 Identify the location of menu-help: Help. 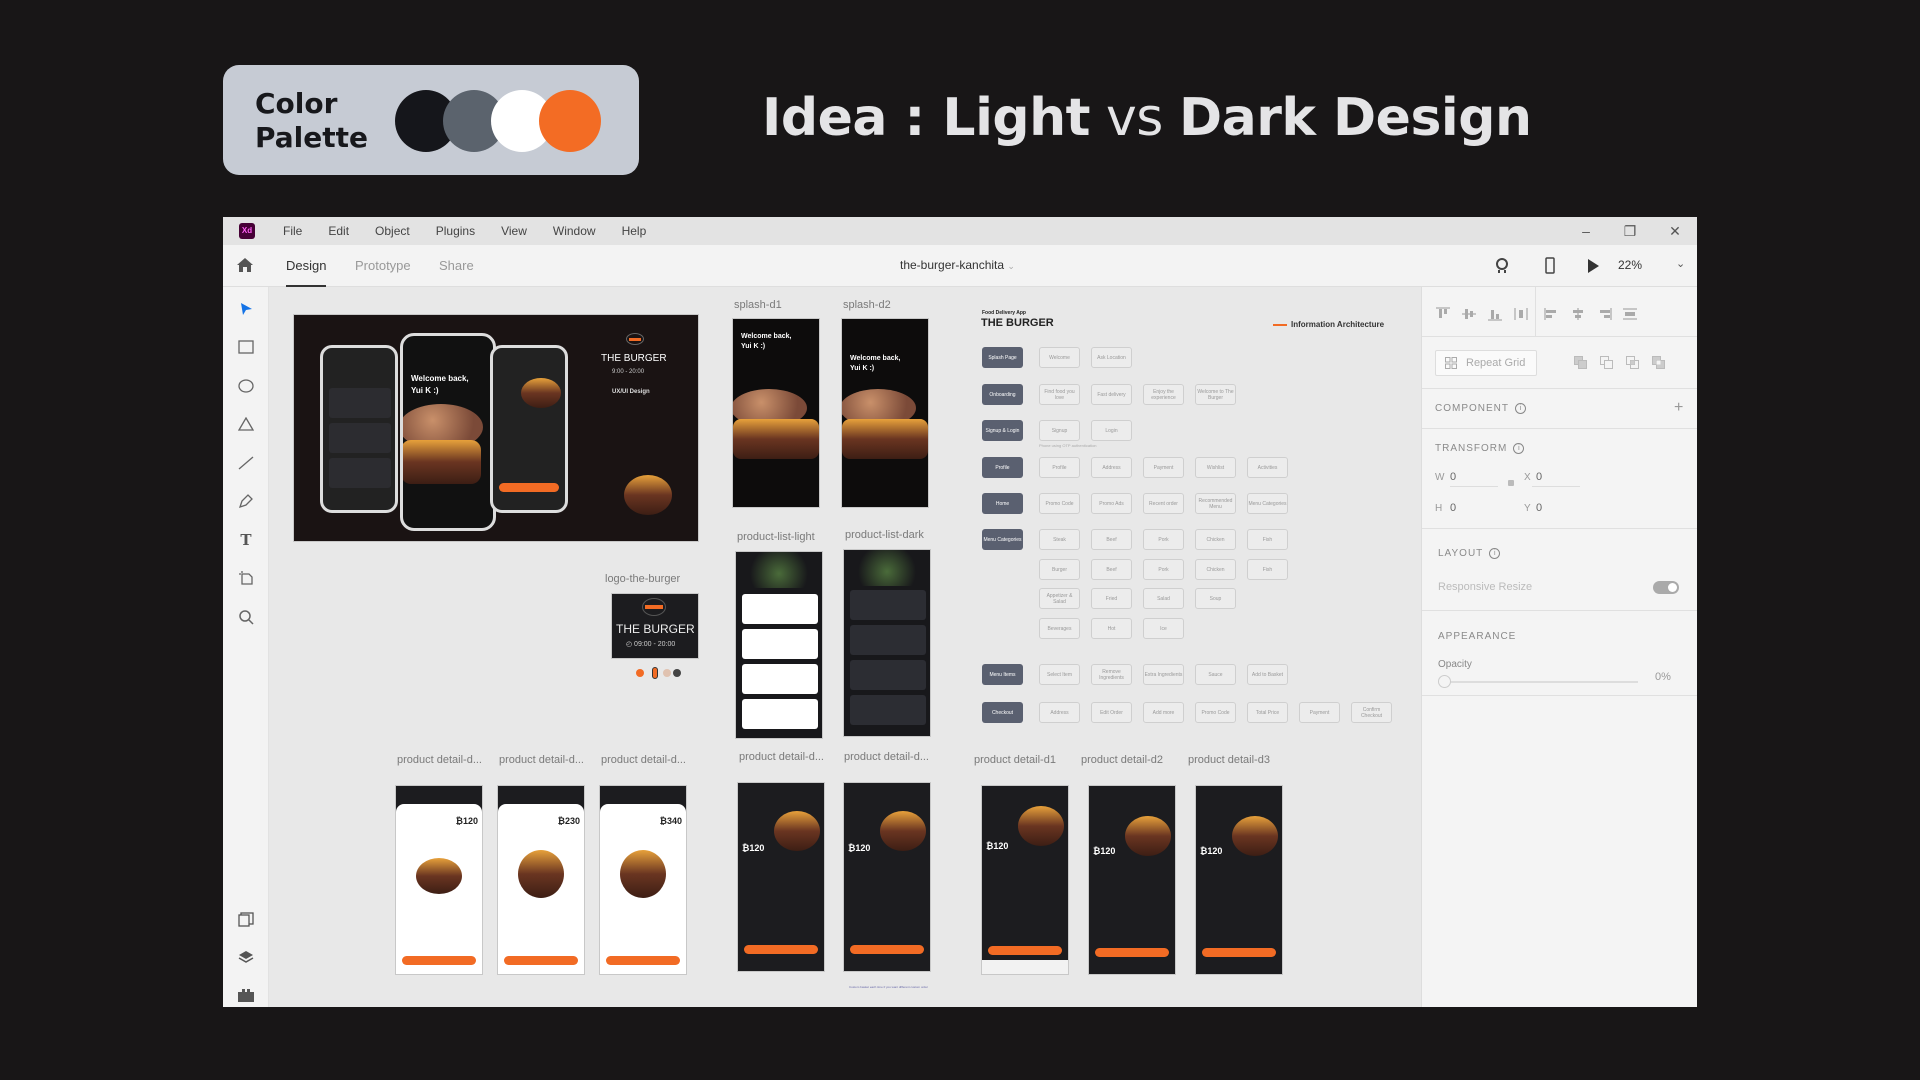
(634, 231).